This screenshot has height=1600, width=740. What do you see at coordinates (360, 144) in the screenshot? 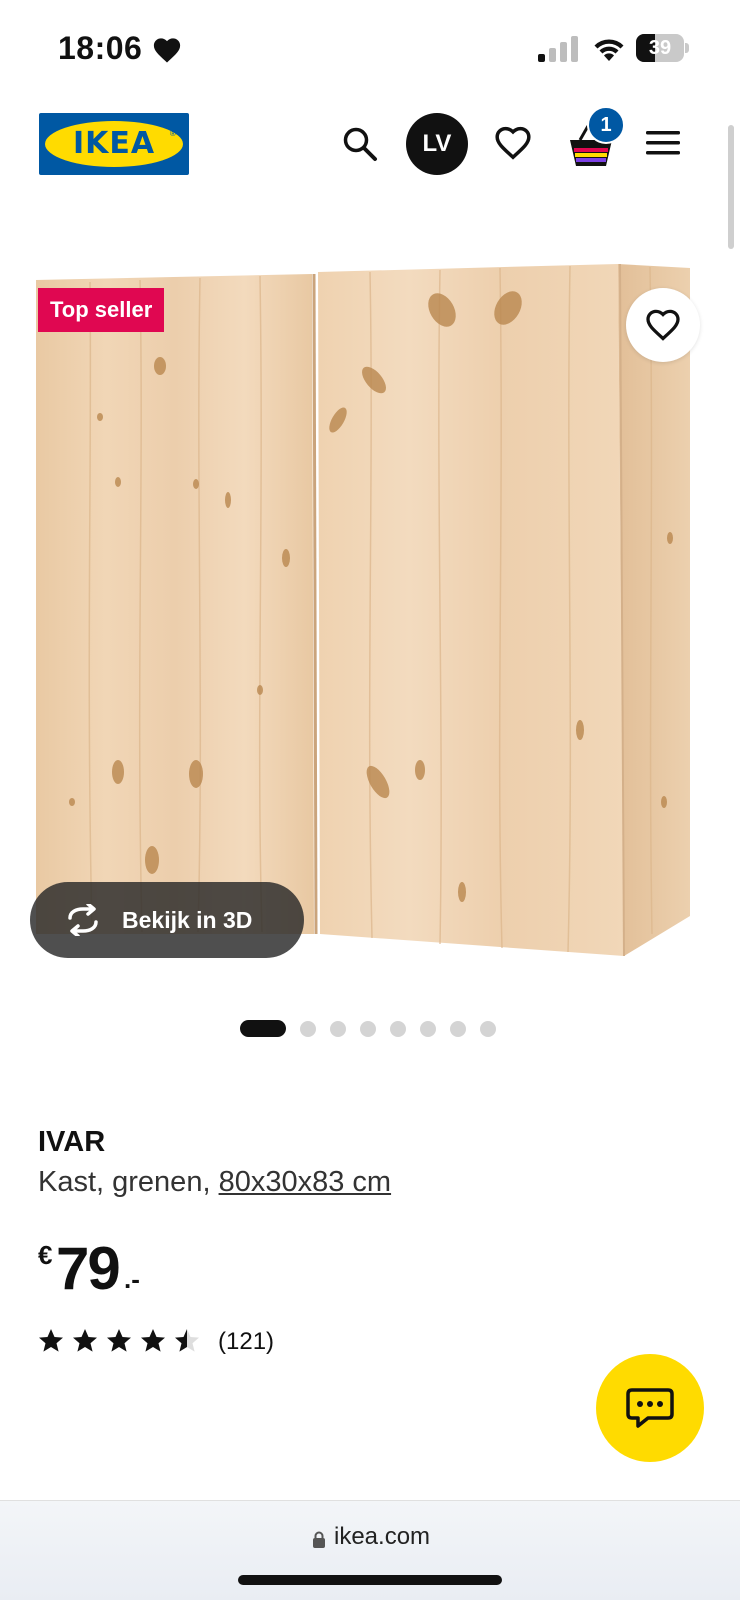
I see `search-icon` at bounding box center [360, 144].